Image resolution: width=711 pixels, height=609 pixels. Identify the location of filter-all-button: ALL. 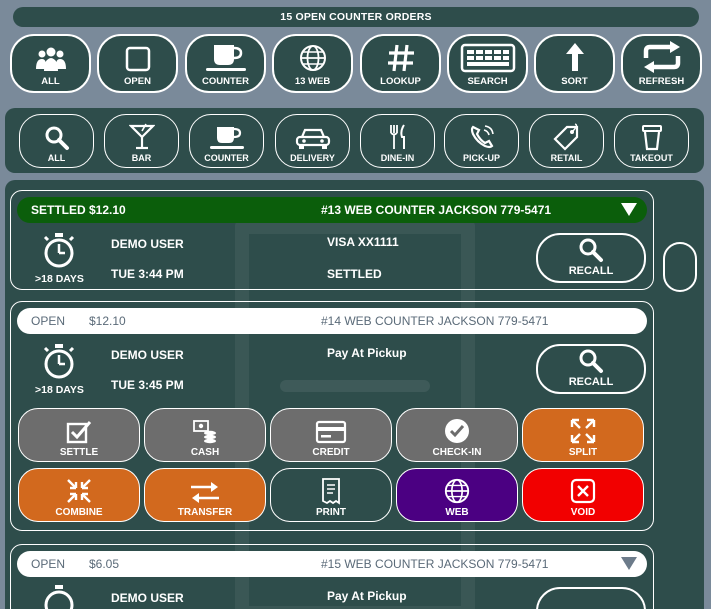
(56, 141).